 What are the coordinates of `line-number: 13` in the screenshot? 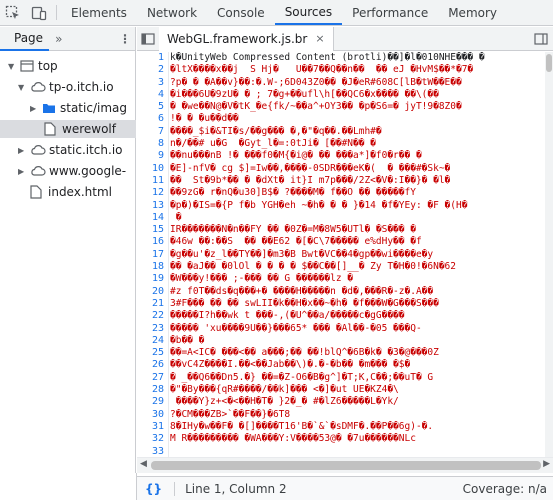 It's located at (152, 206).